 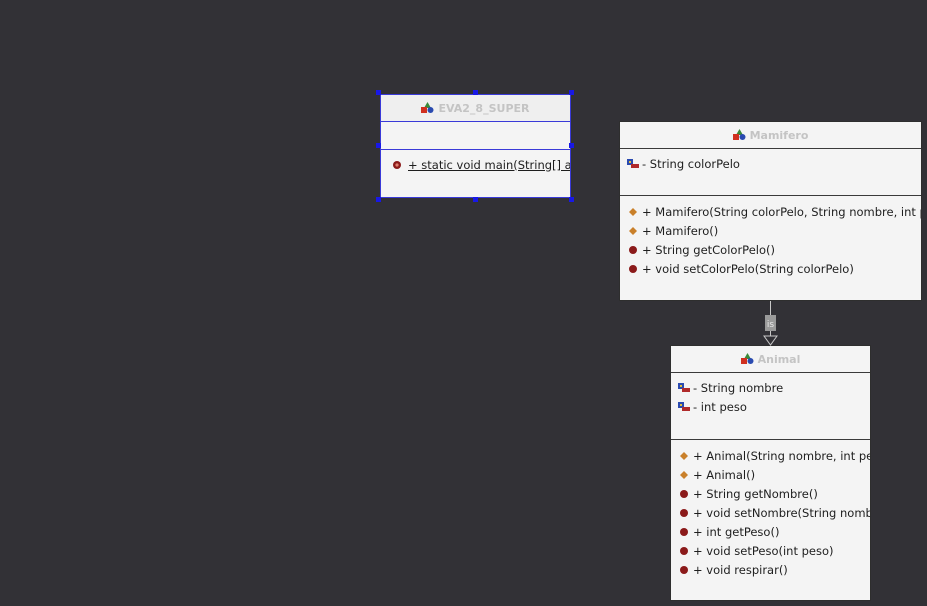 What do you see at coordinates (770, 163) in the screenshot?
I see `attribute-colorpelo: - String colorPelo` at bounding box center [770, 163].